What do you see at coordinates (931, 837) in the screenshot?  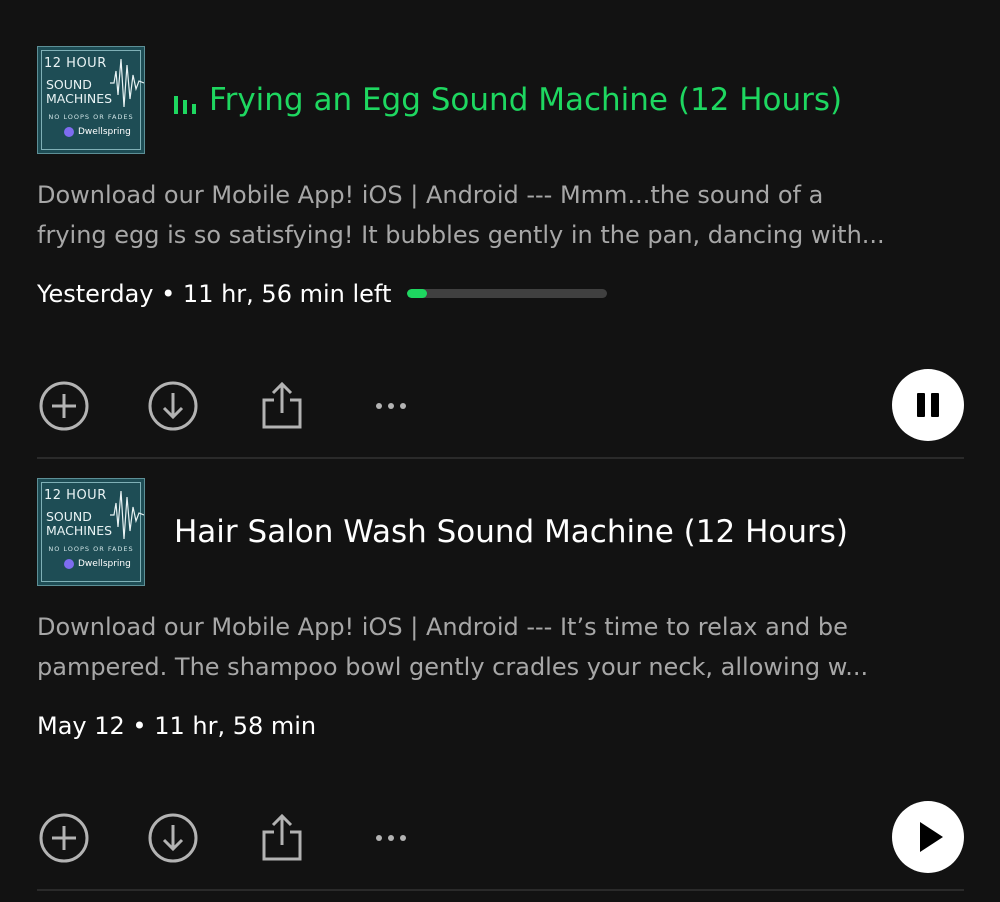 I see `play-icon` at bounding box center [931, 837].